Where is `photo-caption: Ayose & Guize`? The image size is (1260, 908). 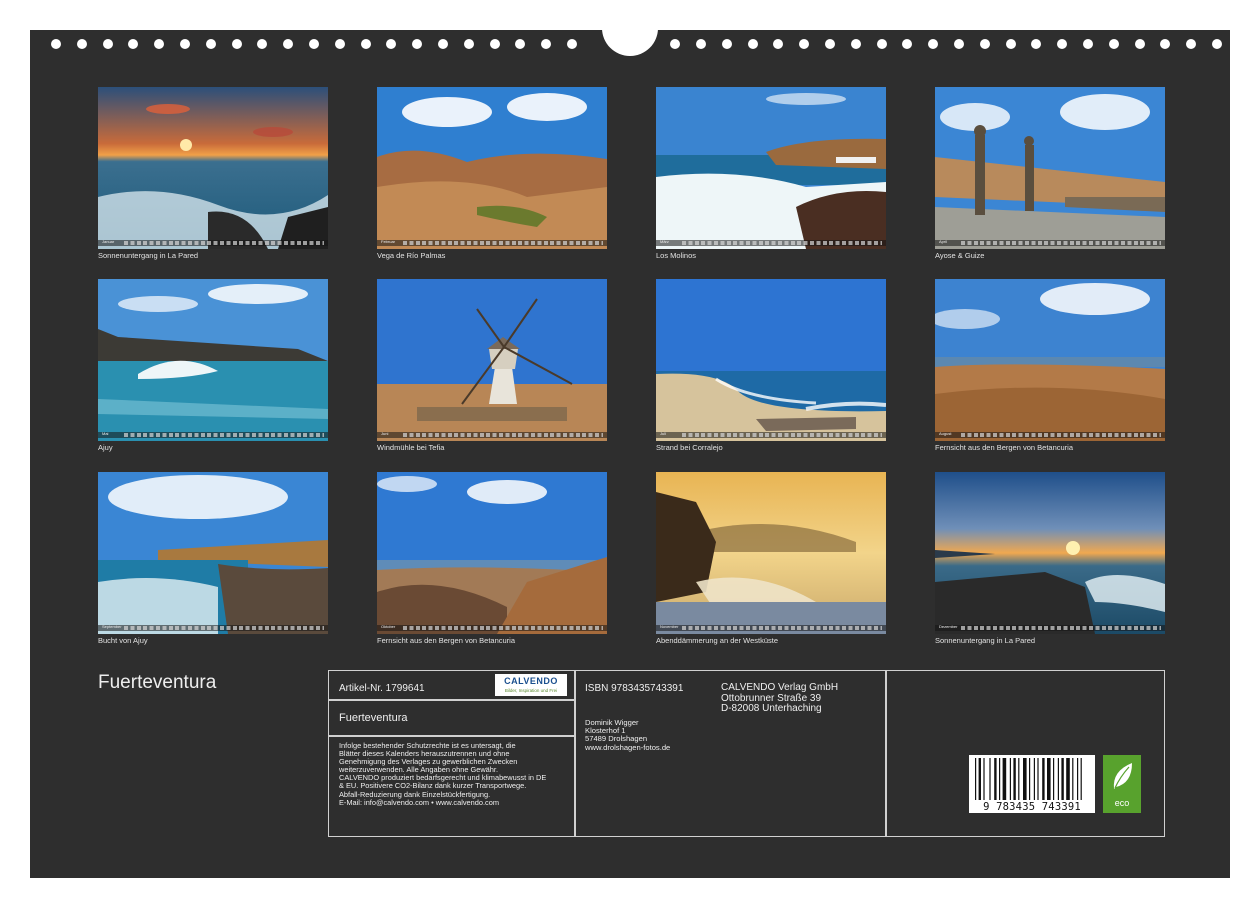
photo-caption: Ayose & Guize is located at coordinates (1050, 255).